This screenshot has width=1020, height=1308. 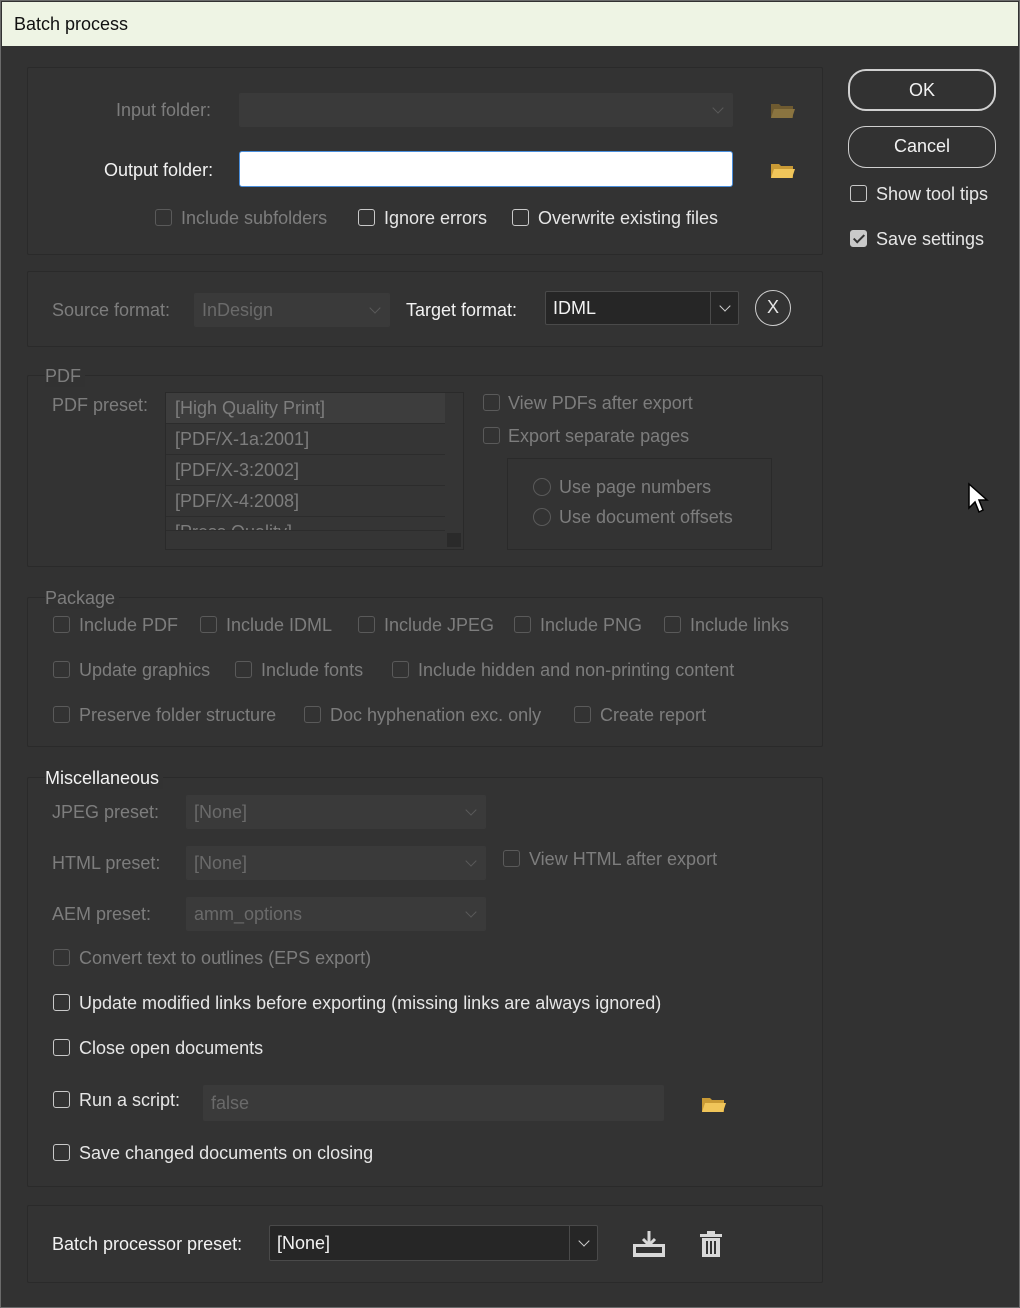 What do you see at coordinates (305, 524) in the screenshot?
I see `pdf-preset-item: [Press Quality]` at bounding box center [305, 524].